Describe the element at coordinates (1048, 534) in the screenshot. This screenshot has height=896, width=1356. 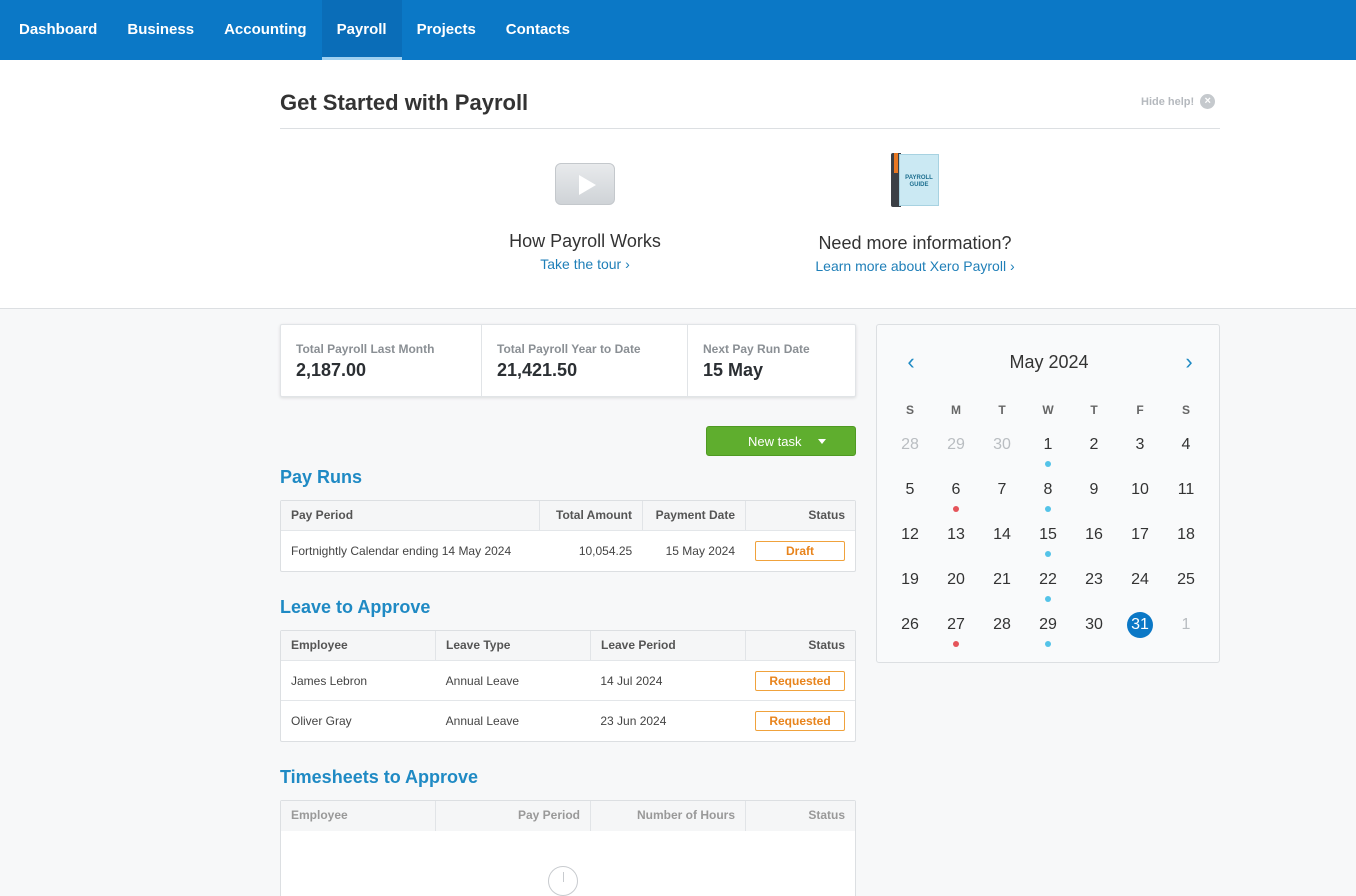
I see `day-number: 15` at that location.